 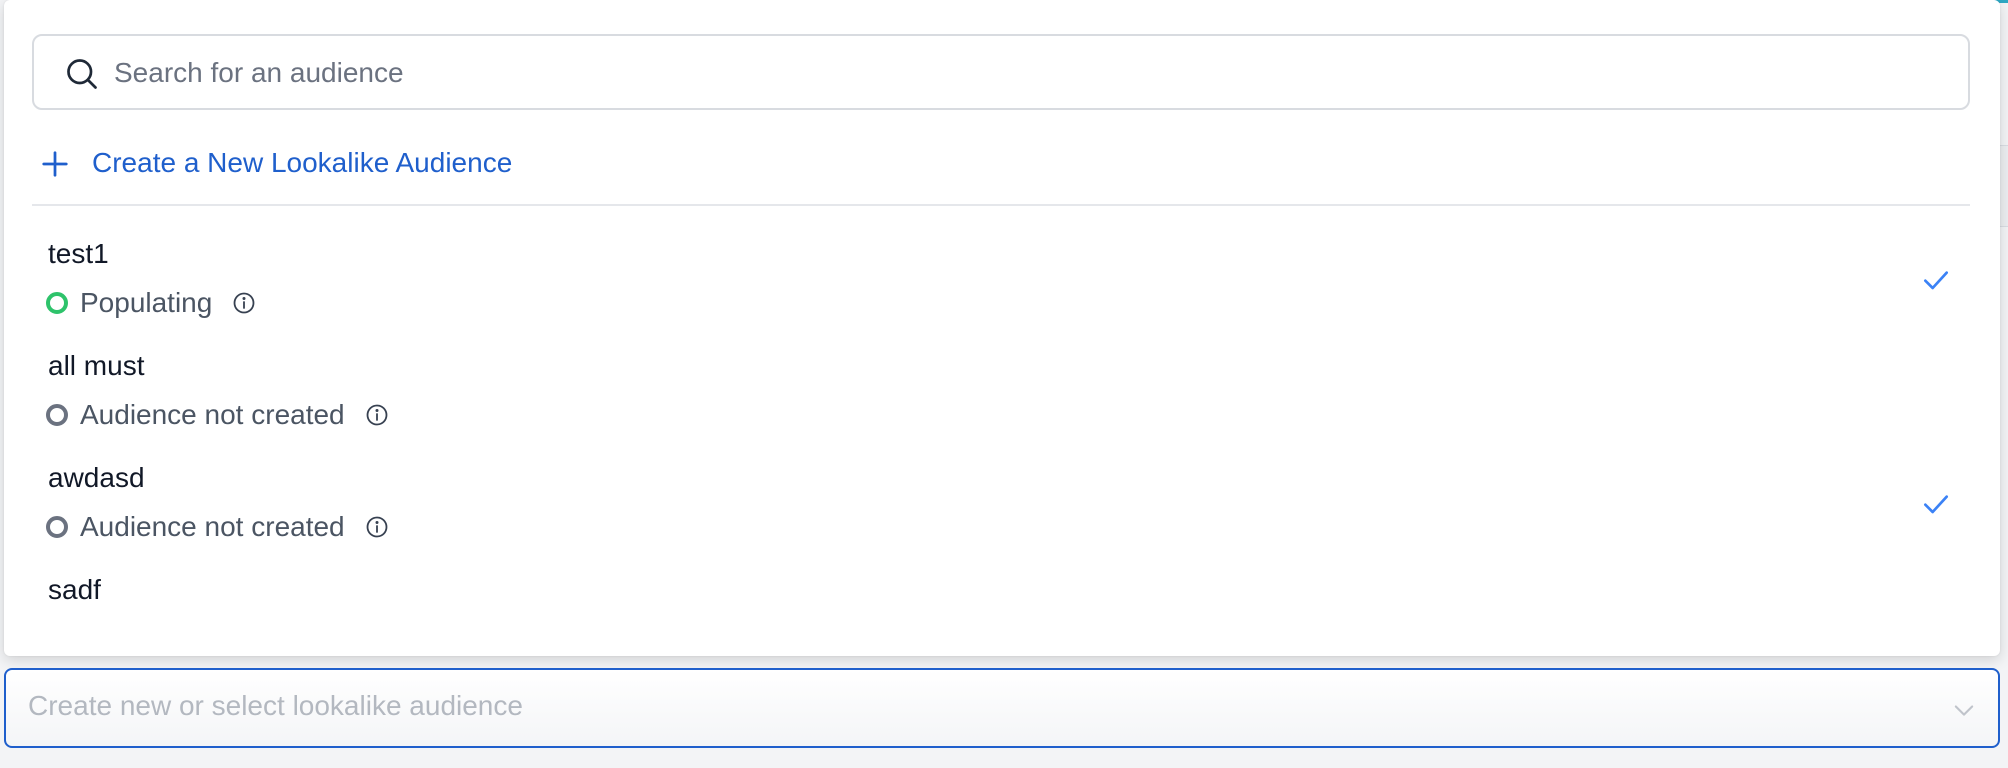 I want to click on search-box, so click(x=1001, y=72).